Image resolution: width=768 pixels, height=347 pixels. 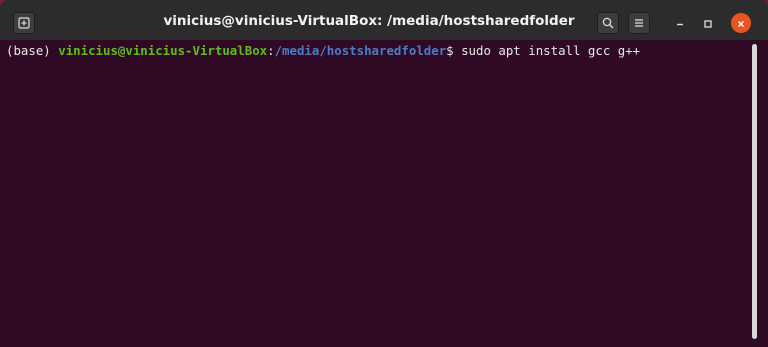 I want to click on vertical-scrollbar, so click(x=754, y=191).